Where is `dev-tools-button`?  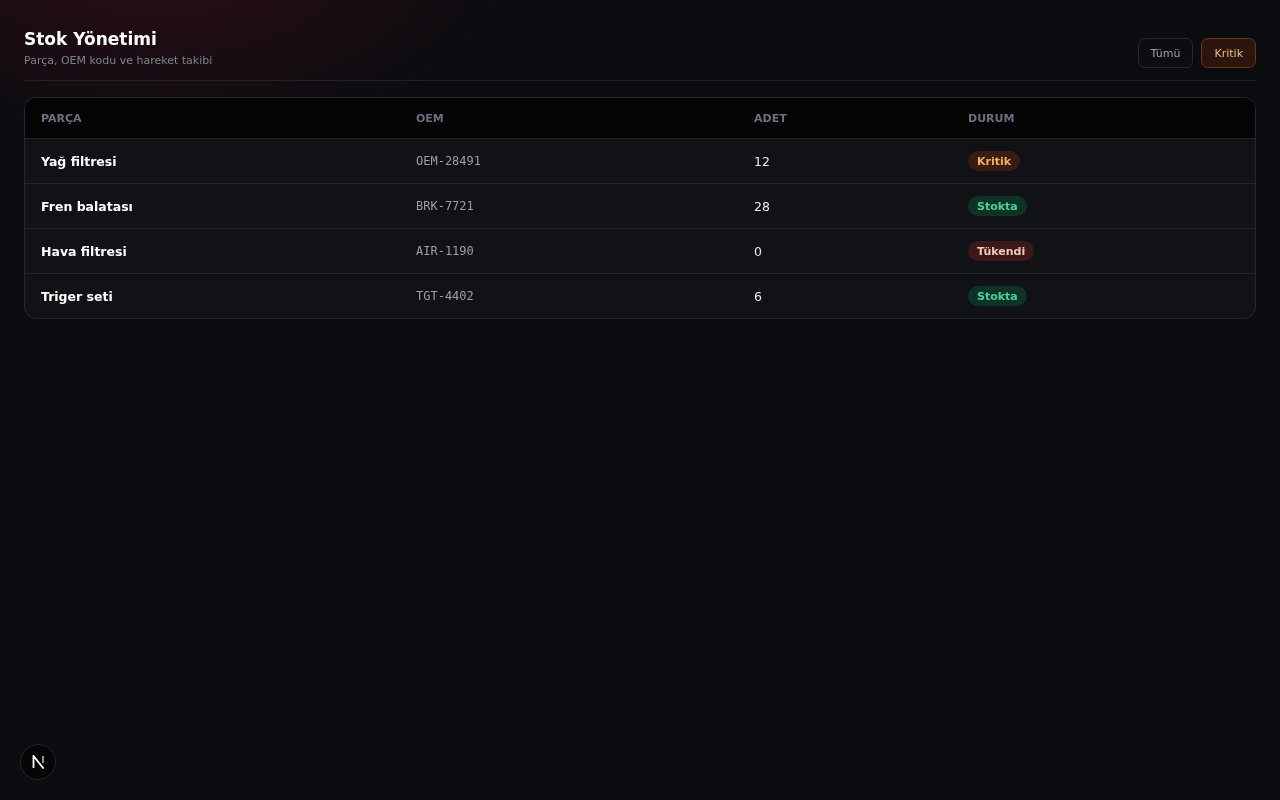
dev-tools-button is located at coordinates (38, 762).